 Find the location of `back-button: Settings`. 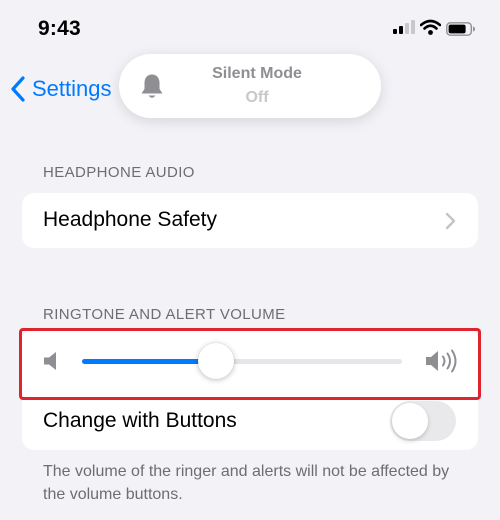

back-button: Settings is located at coordinates (61, 89).